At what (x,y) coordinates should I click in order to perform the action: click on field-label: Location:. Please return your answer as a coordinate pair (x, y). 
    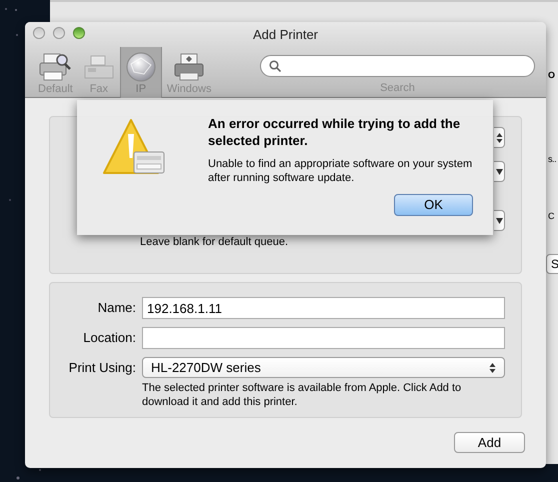
    Looking at the image, I should click on (109, 338).